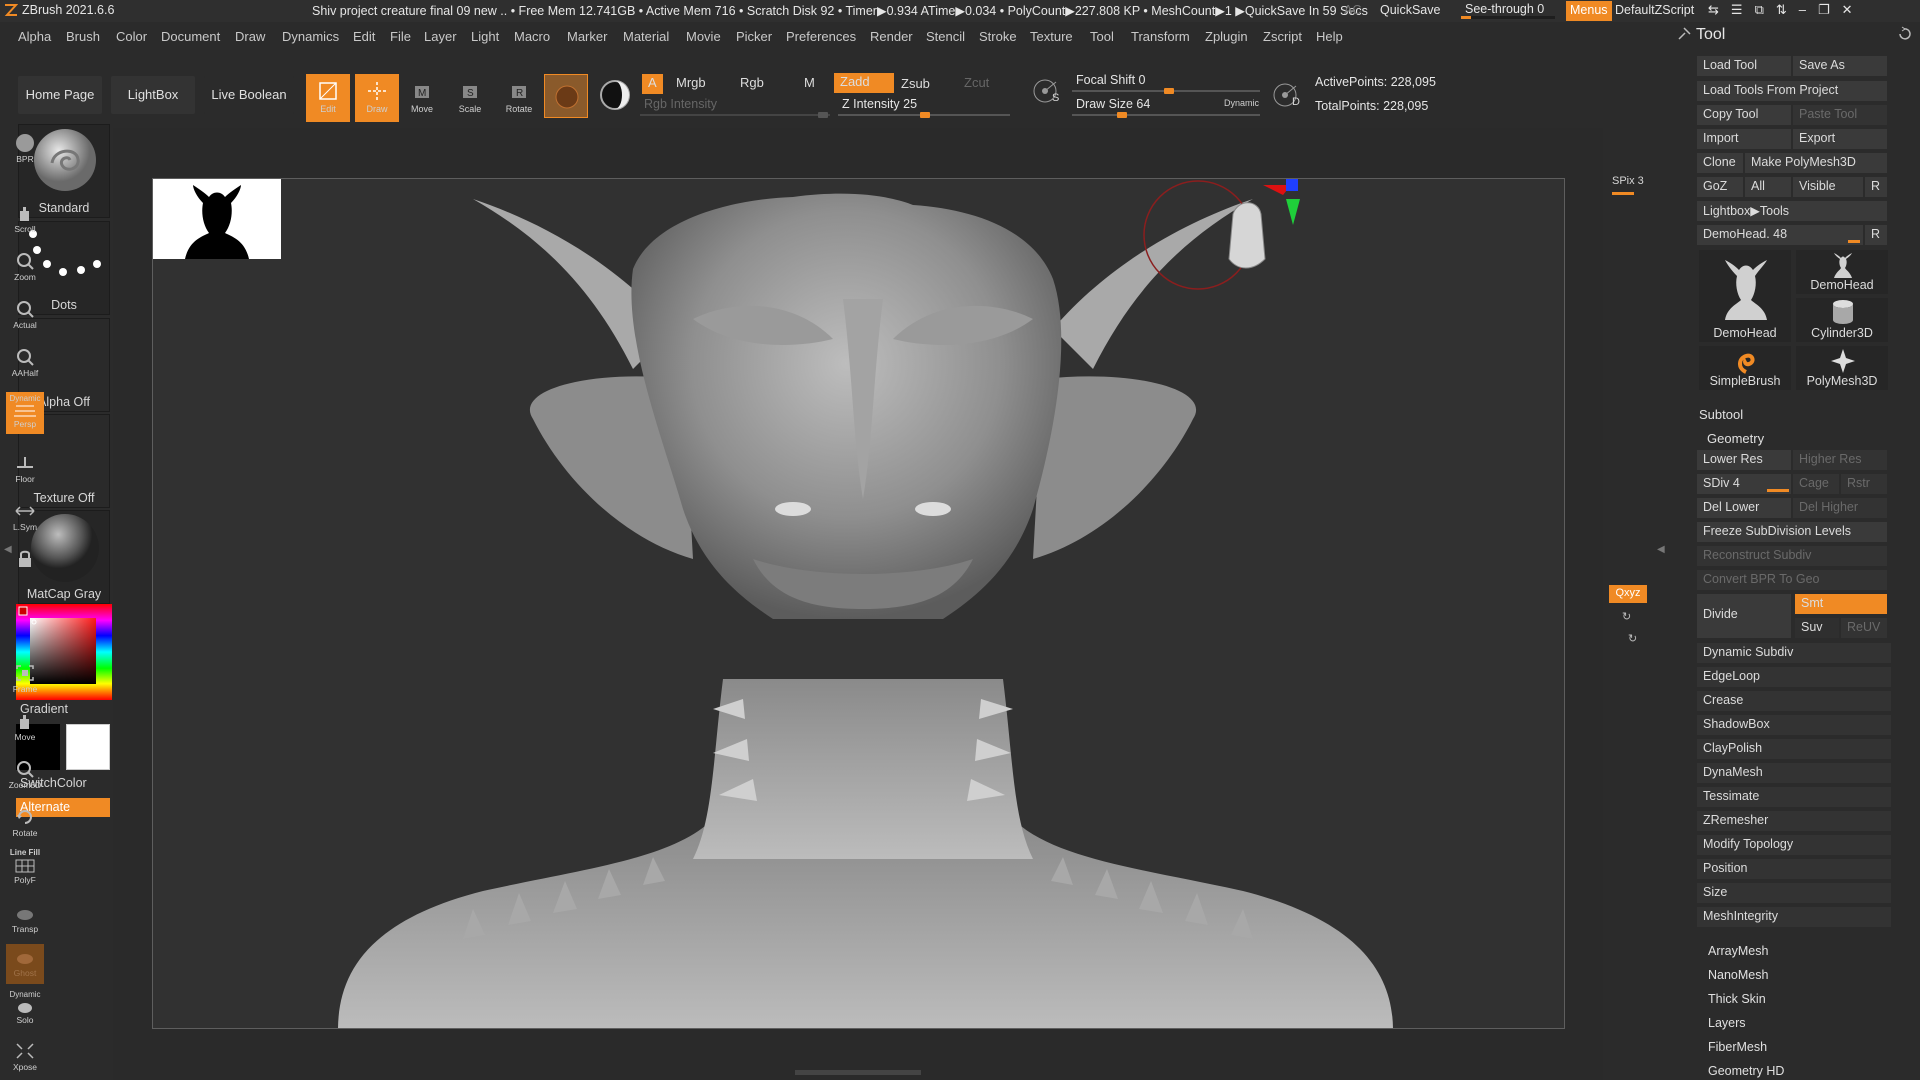 The width and height of the screenshot is (1920, 1080). I want to click on size-item: Size, so click(1794, 893).